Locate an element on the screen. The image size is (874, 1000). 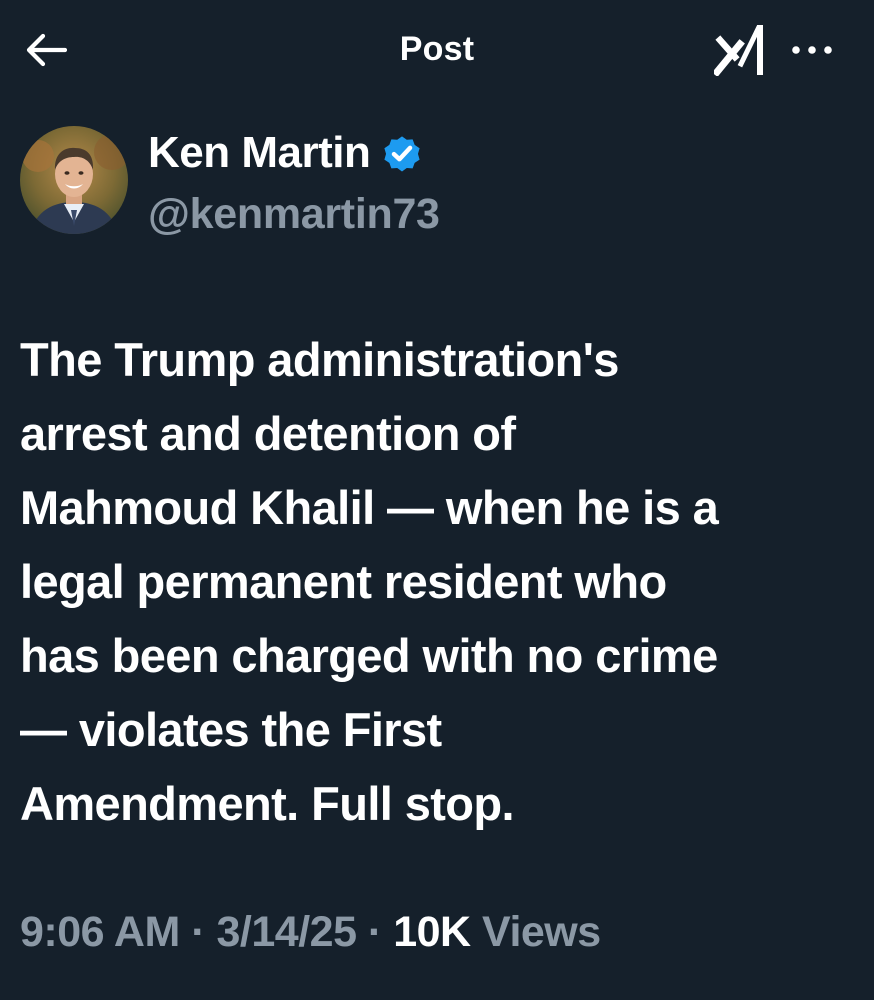
display-name-row: Ken Martin is located at coordinates (286, 153).